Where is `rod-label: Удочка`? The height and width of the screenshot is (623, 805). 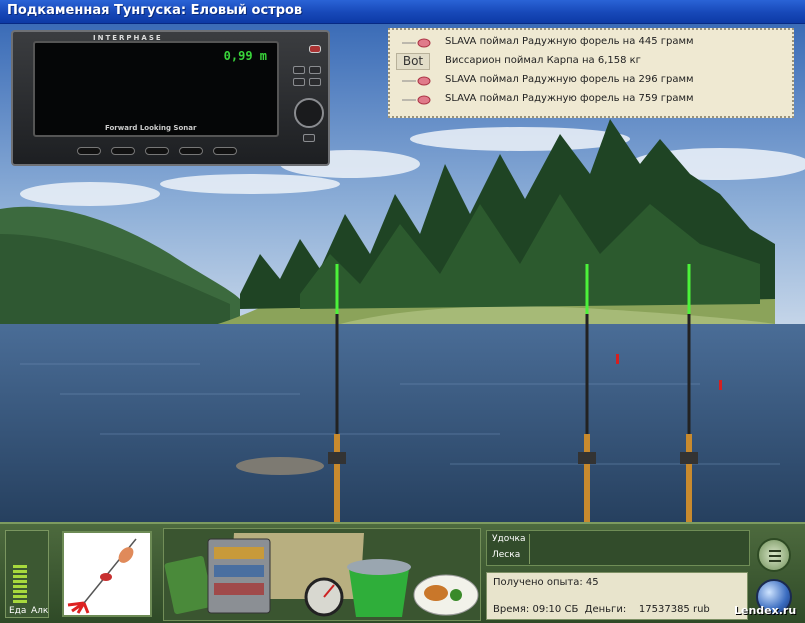 rod-label: Удочка is located at coordinates (509, 539).